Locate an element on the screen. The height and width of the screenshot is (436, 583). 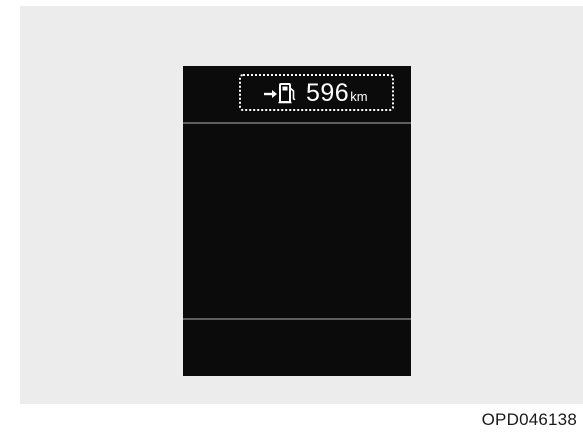
distance-to-empty-readout: 596 km is located at coordinates (315, 93).